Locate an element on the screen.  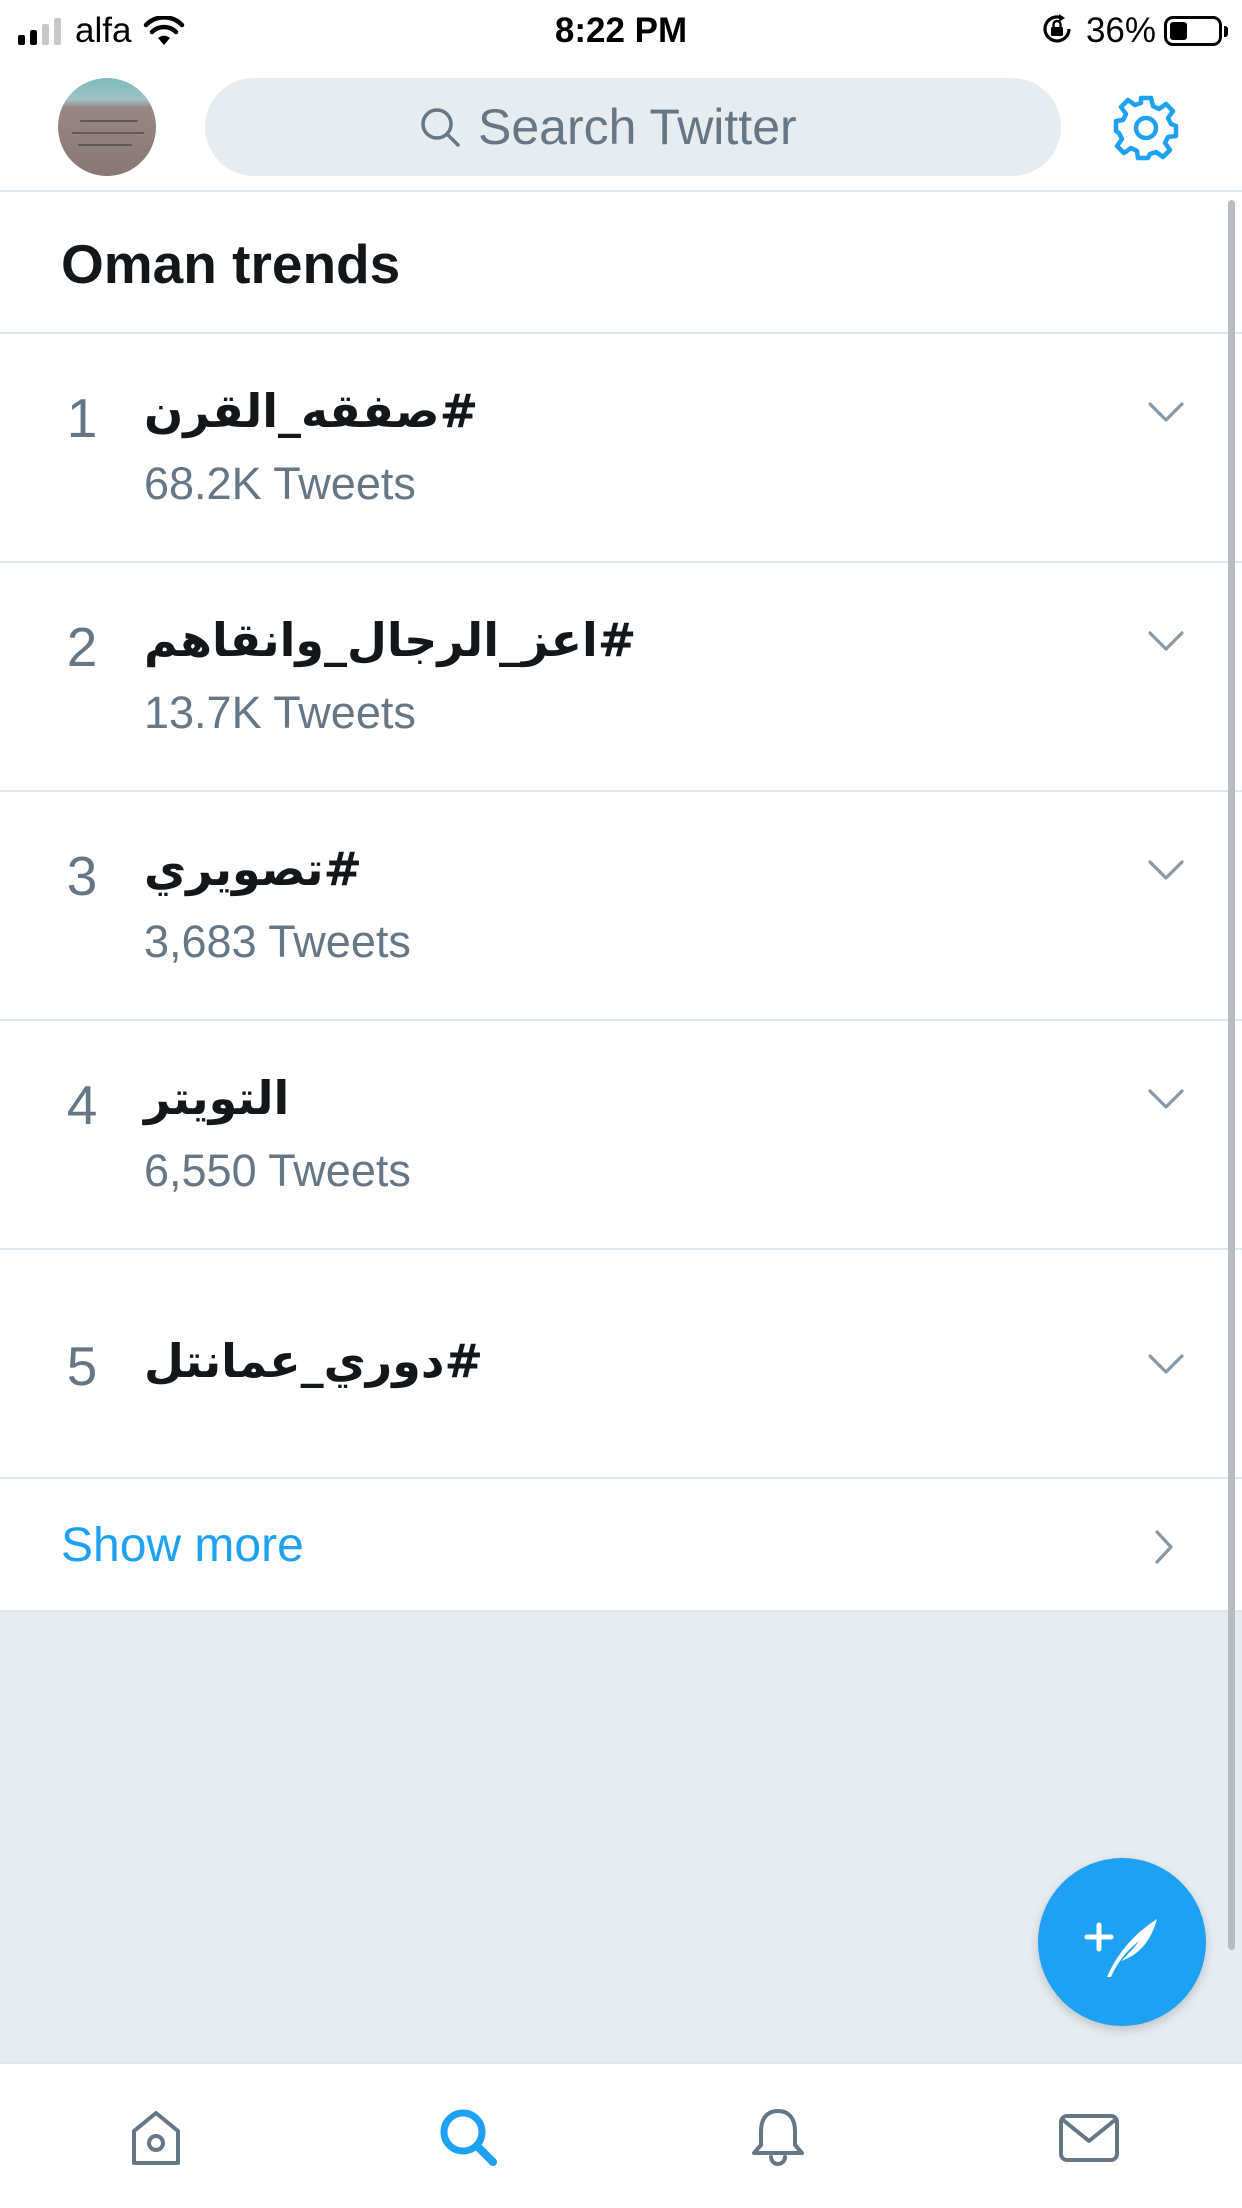
avatar is located at coordinates (107, 127).